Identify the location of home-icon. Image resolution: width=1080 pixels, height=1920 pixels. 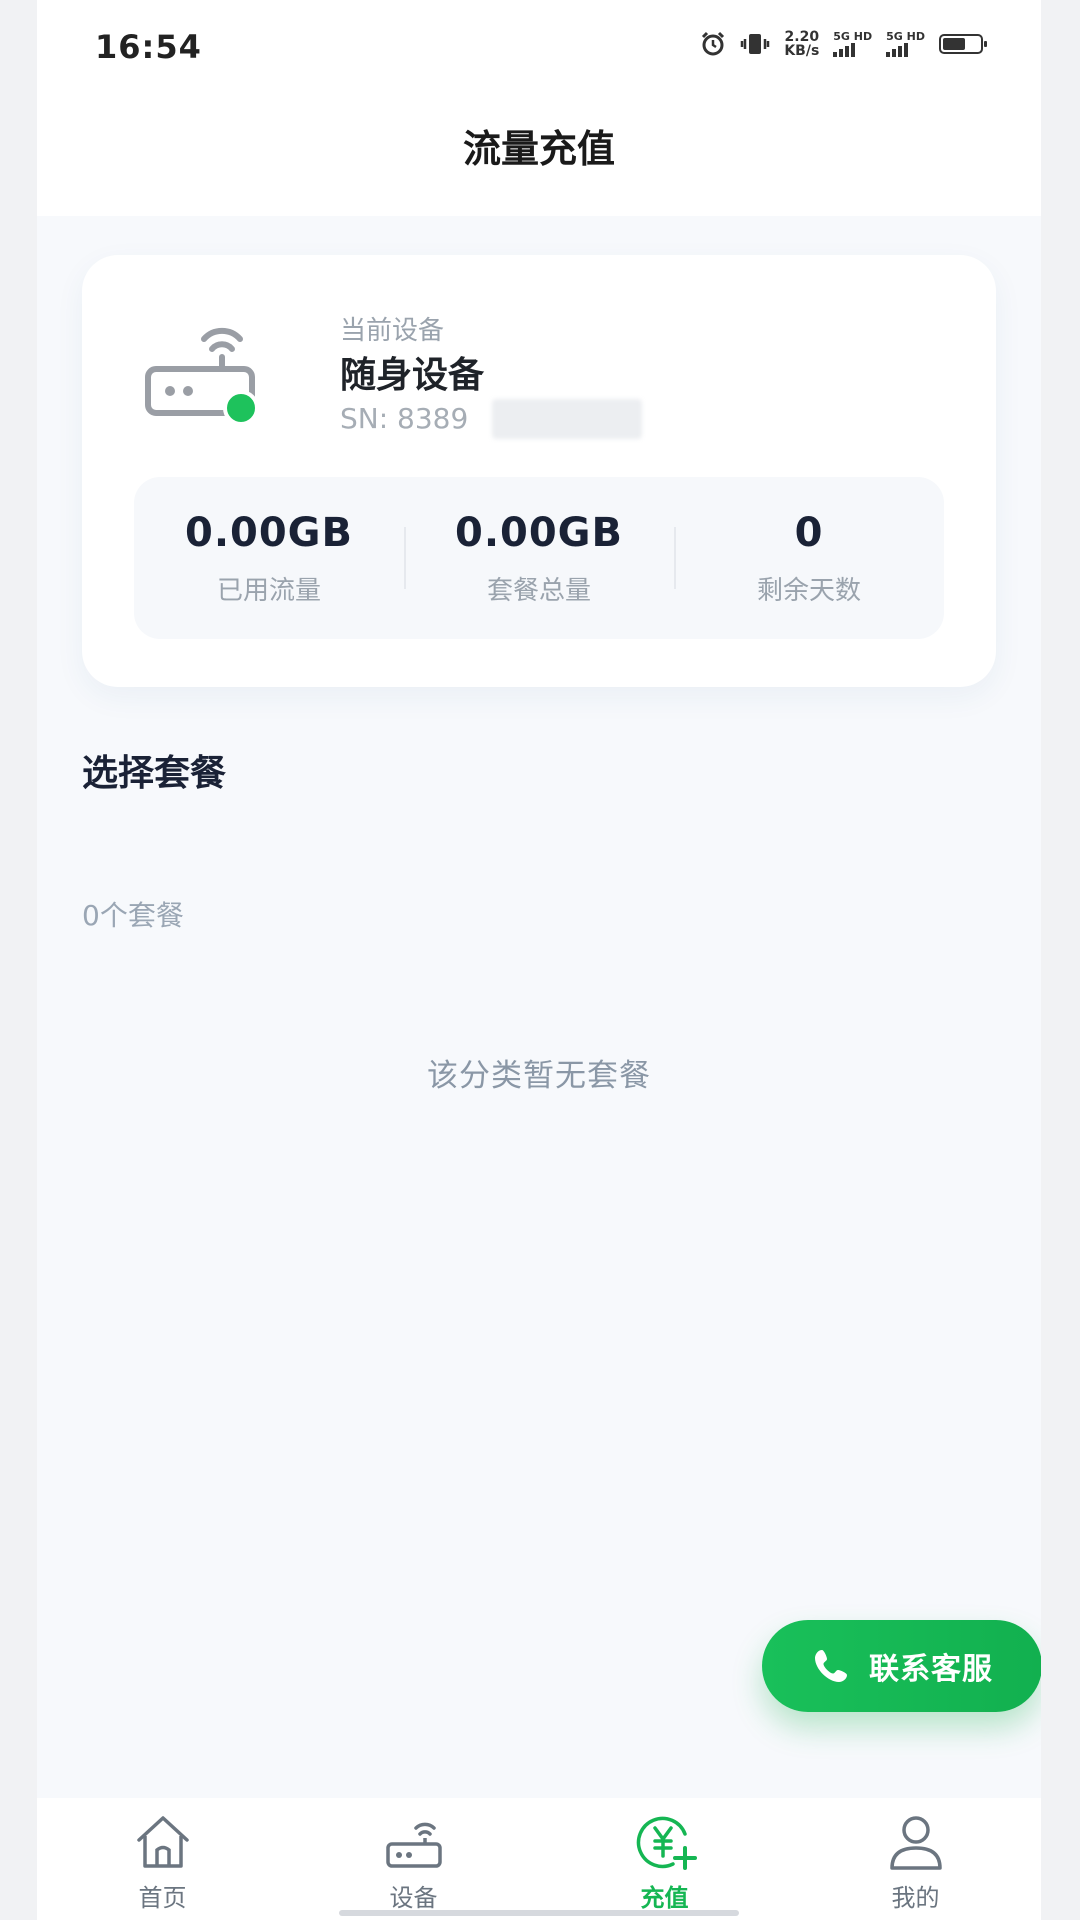
(162, 1842).